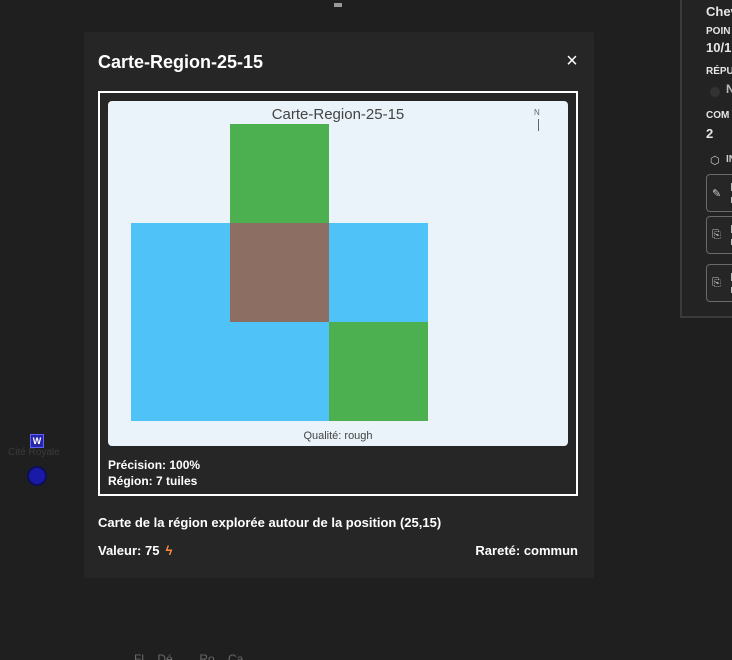 The width and height of the screenshot is (732, 660). I want to click on reputation-dot, so click(715, 92).